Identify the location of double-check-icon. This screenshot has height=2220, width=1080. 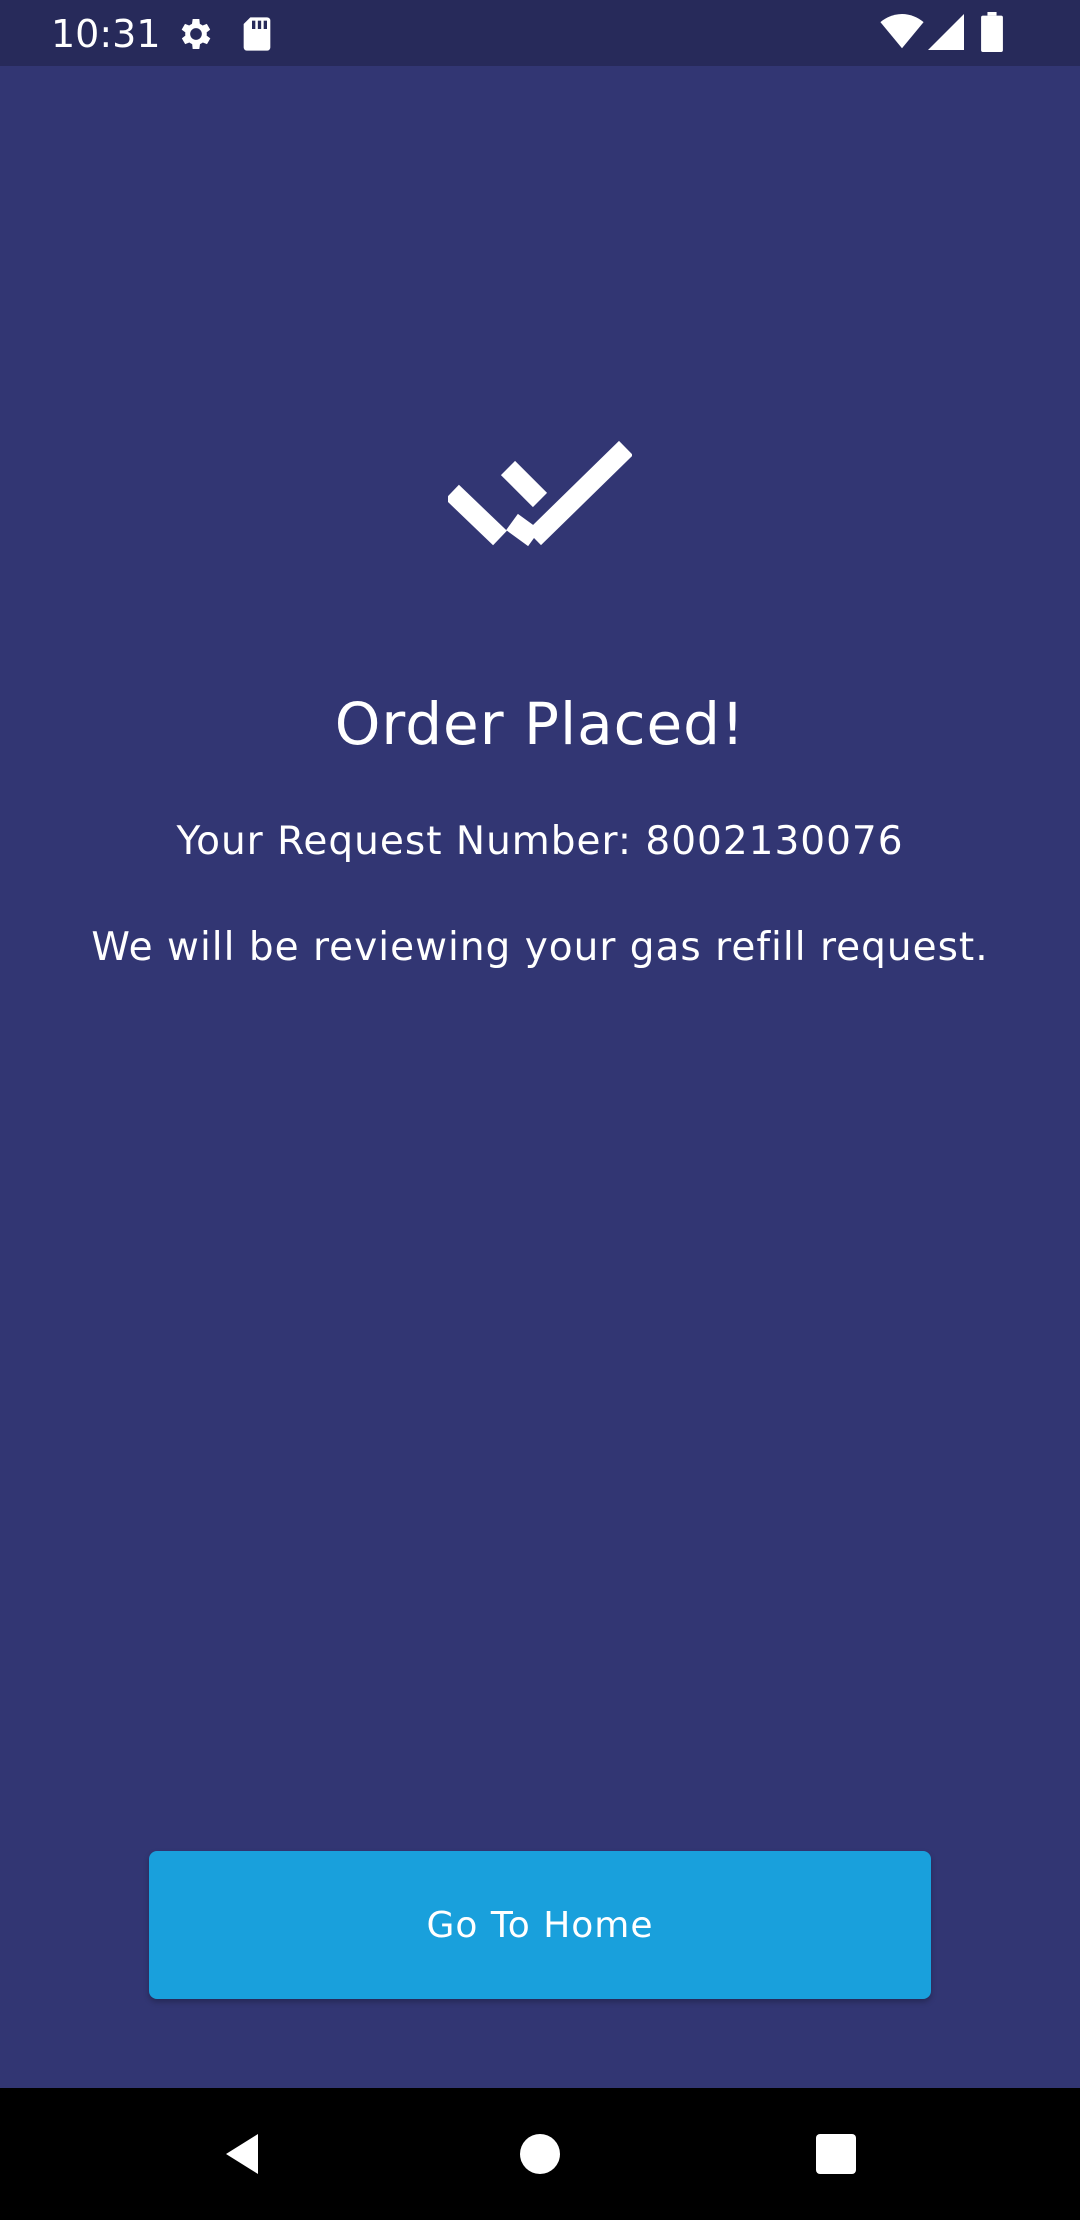
(539, 495).